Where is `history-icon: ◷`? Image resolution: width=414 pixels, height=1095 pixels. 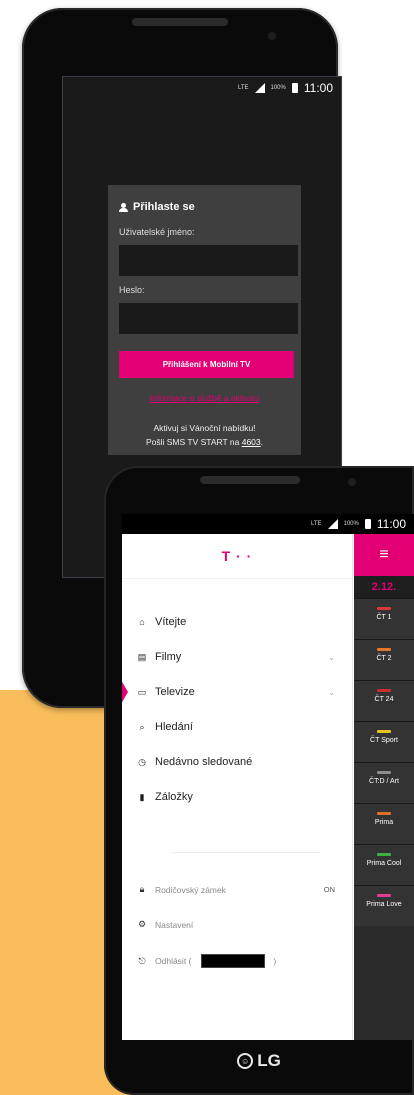 history-icon: ◷ is located at coordinates (142, 761).